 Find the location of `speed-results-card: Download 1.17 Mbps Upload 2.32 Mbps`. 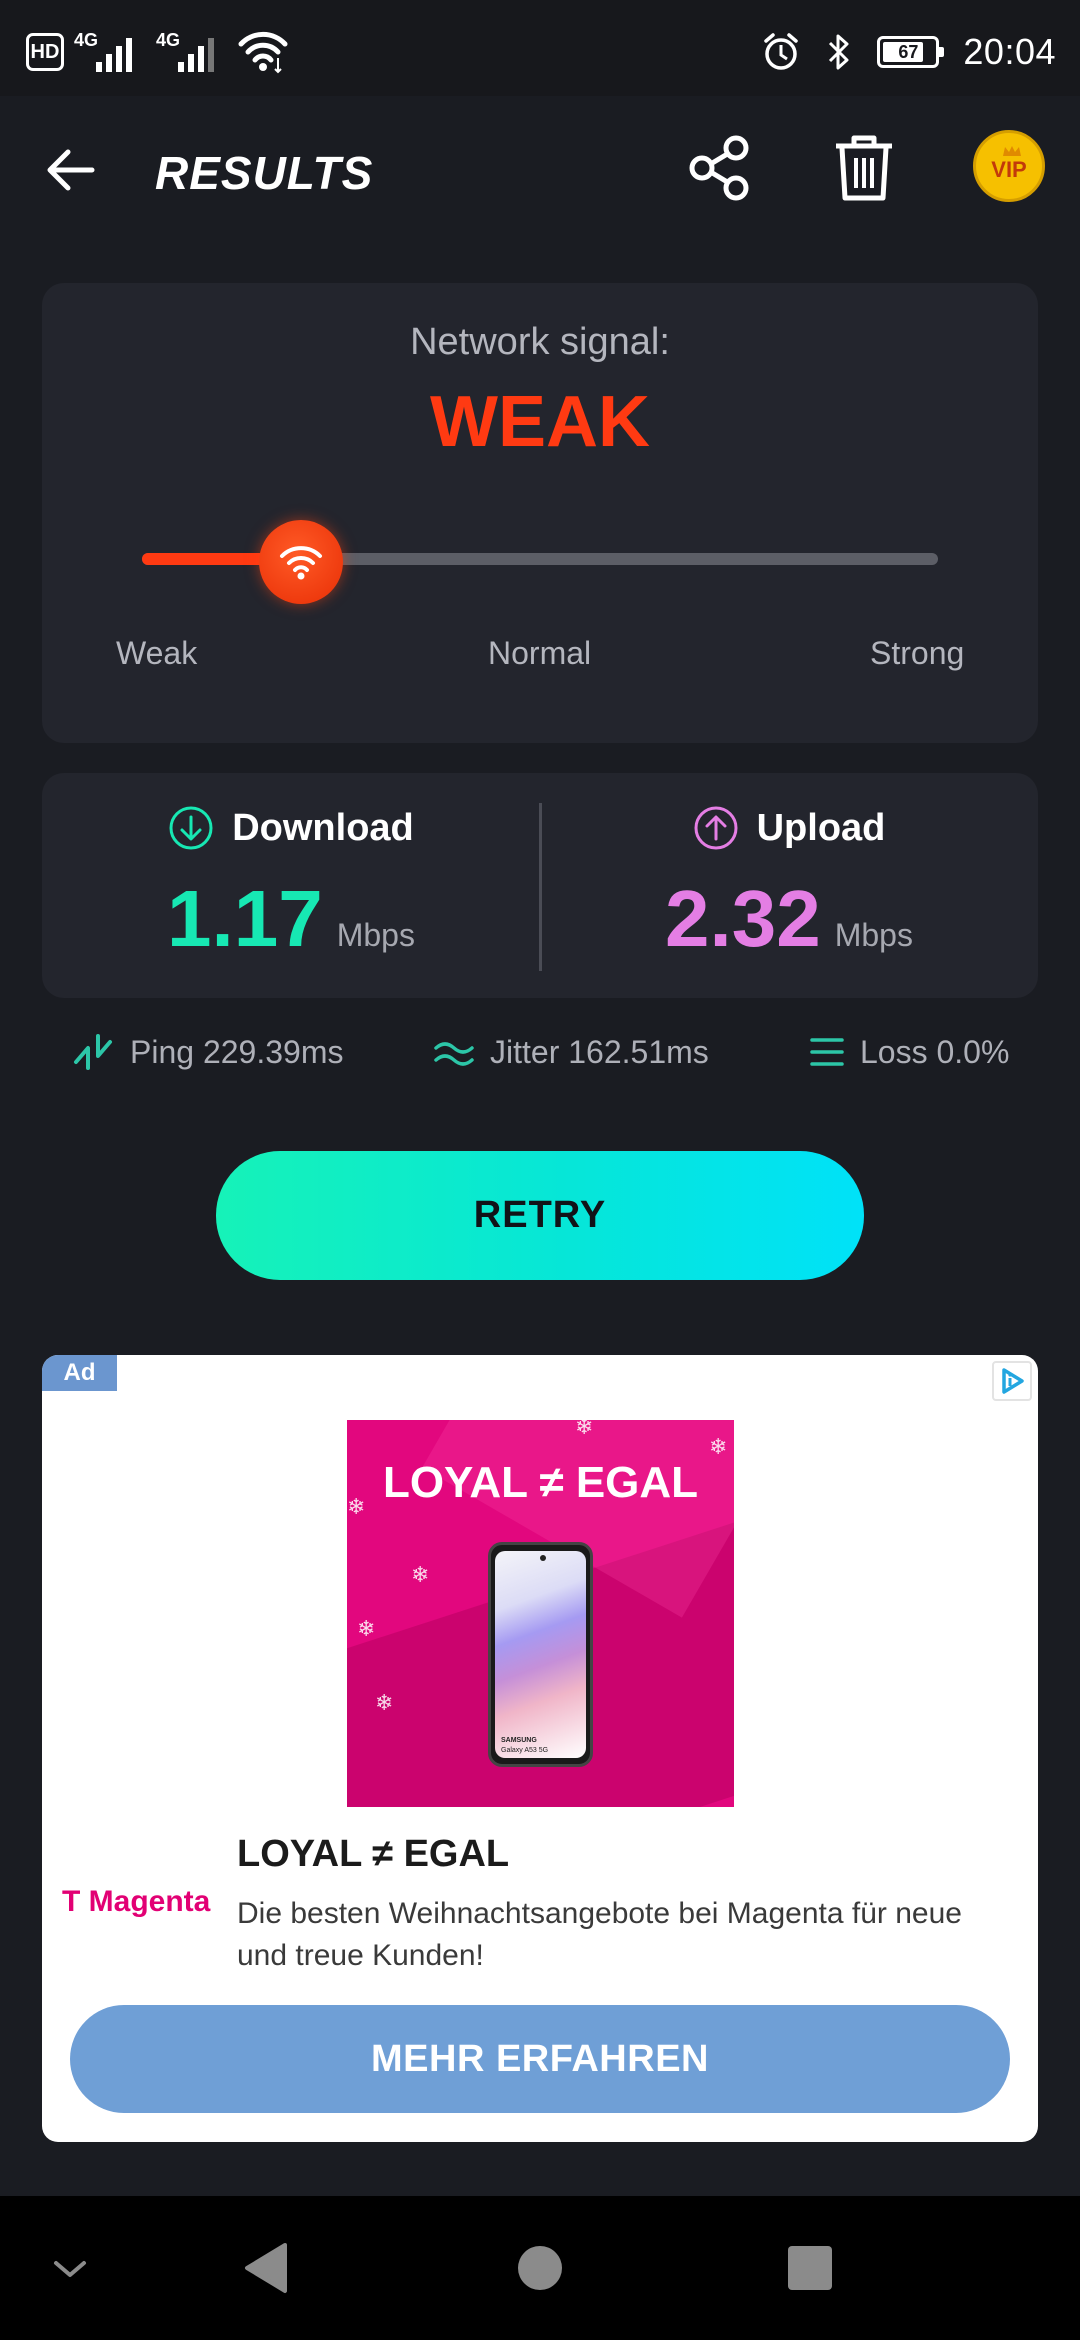

speed-results-card: Download 1.17 Mbps Upload 2.32 Mbps is located at coordinates (540, 885).